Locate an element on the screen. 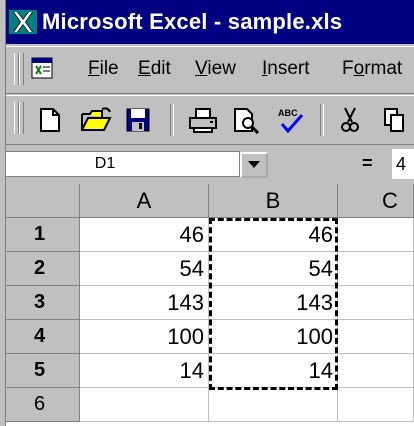  standard-toolbar: ABC is located at coordinates (207, 120).